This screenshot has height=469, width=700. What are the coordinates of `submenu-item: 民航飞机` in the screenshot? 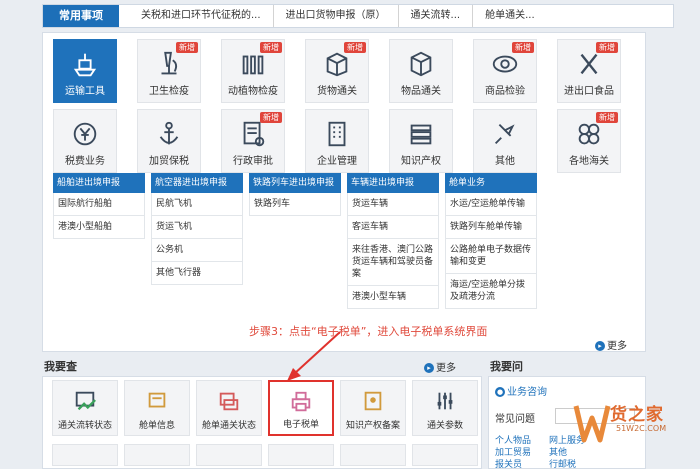 It's located at (197, 204).